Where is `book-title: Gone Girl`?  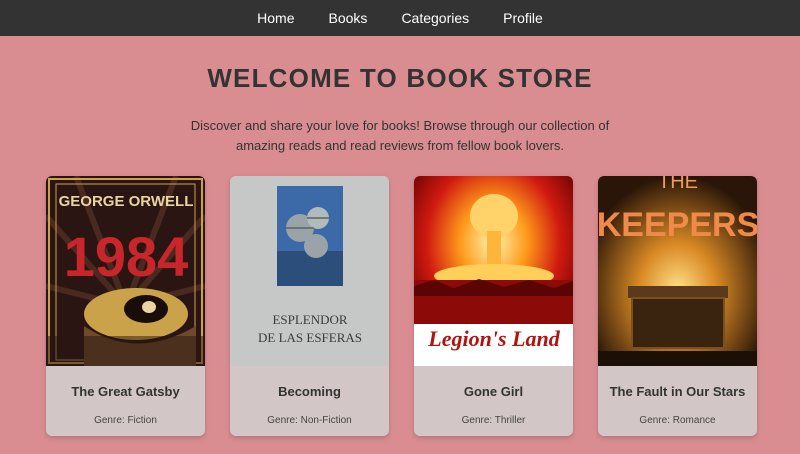 book-title: Gone Girl is located at coordinates (493, 391).